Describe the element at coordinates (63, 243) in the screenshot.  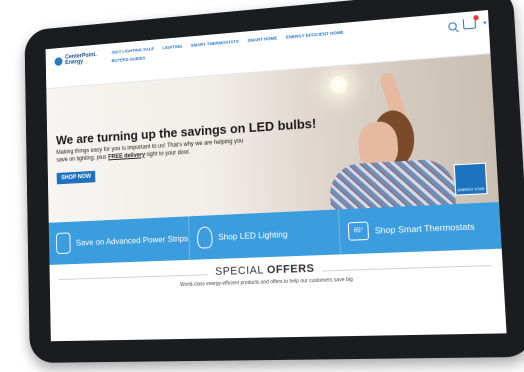
I see `power-strip-icon` at that location.